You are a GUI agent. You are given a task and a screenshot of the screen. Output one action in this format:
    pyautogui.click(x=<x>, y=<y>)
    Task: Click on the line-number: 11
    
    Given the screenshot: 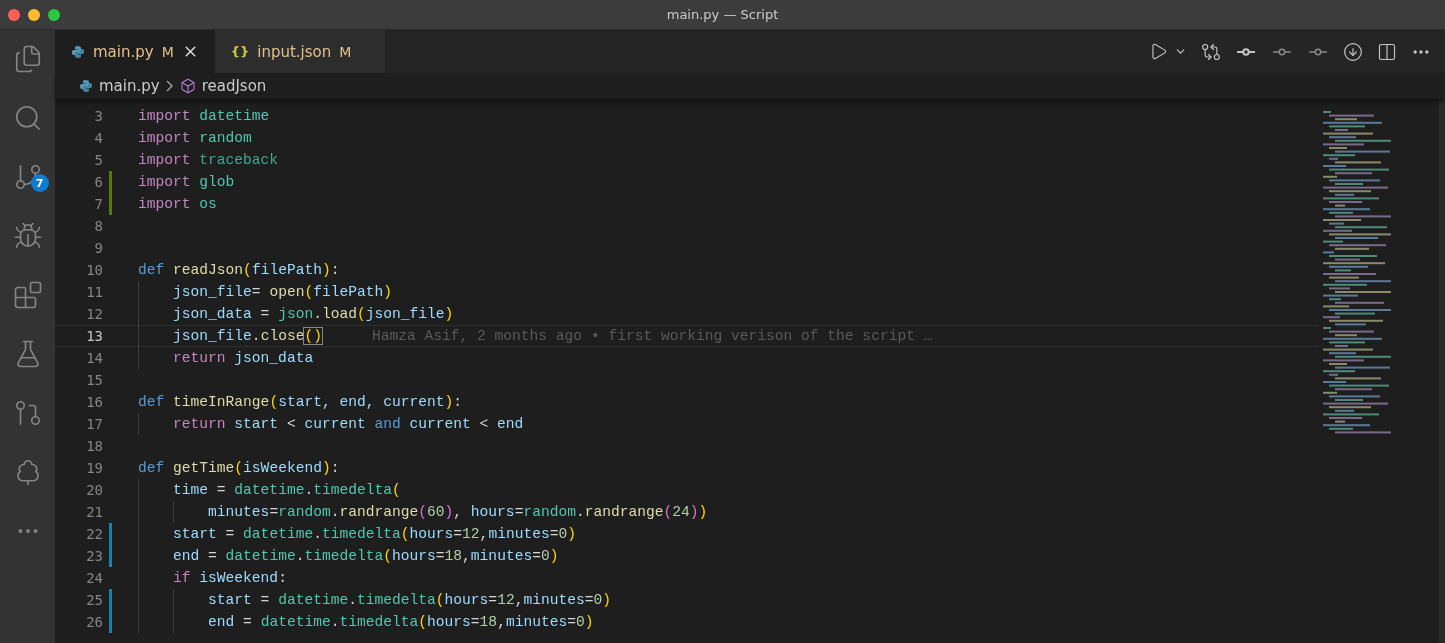 What is the action you would take?
    pyautogui.click(x=94, y=292)
    